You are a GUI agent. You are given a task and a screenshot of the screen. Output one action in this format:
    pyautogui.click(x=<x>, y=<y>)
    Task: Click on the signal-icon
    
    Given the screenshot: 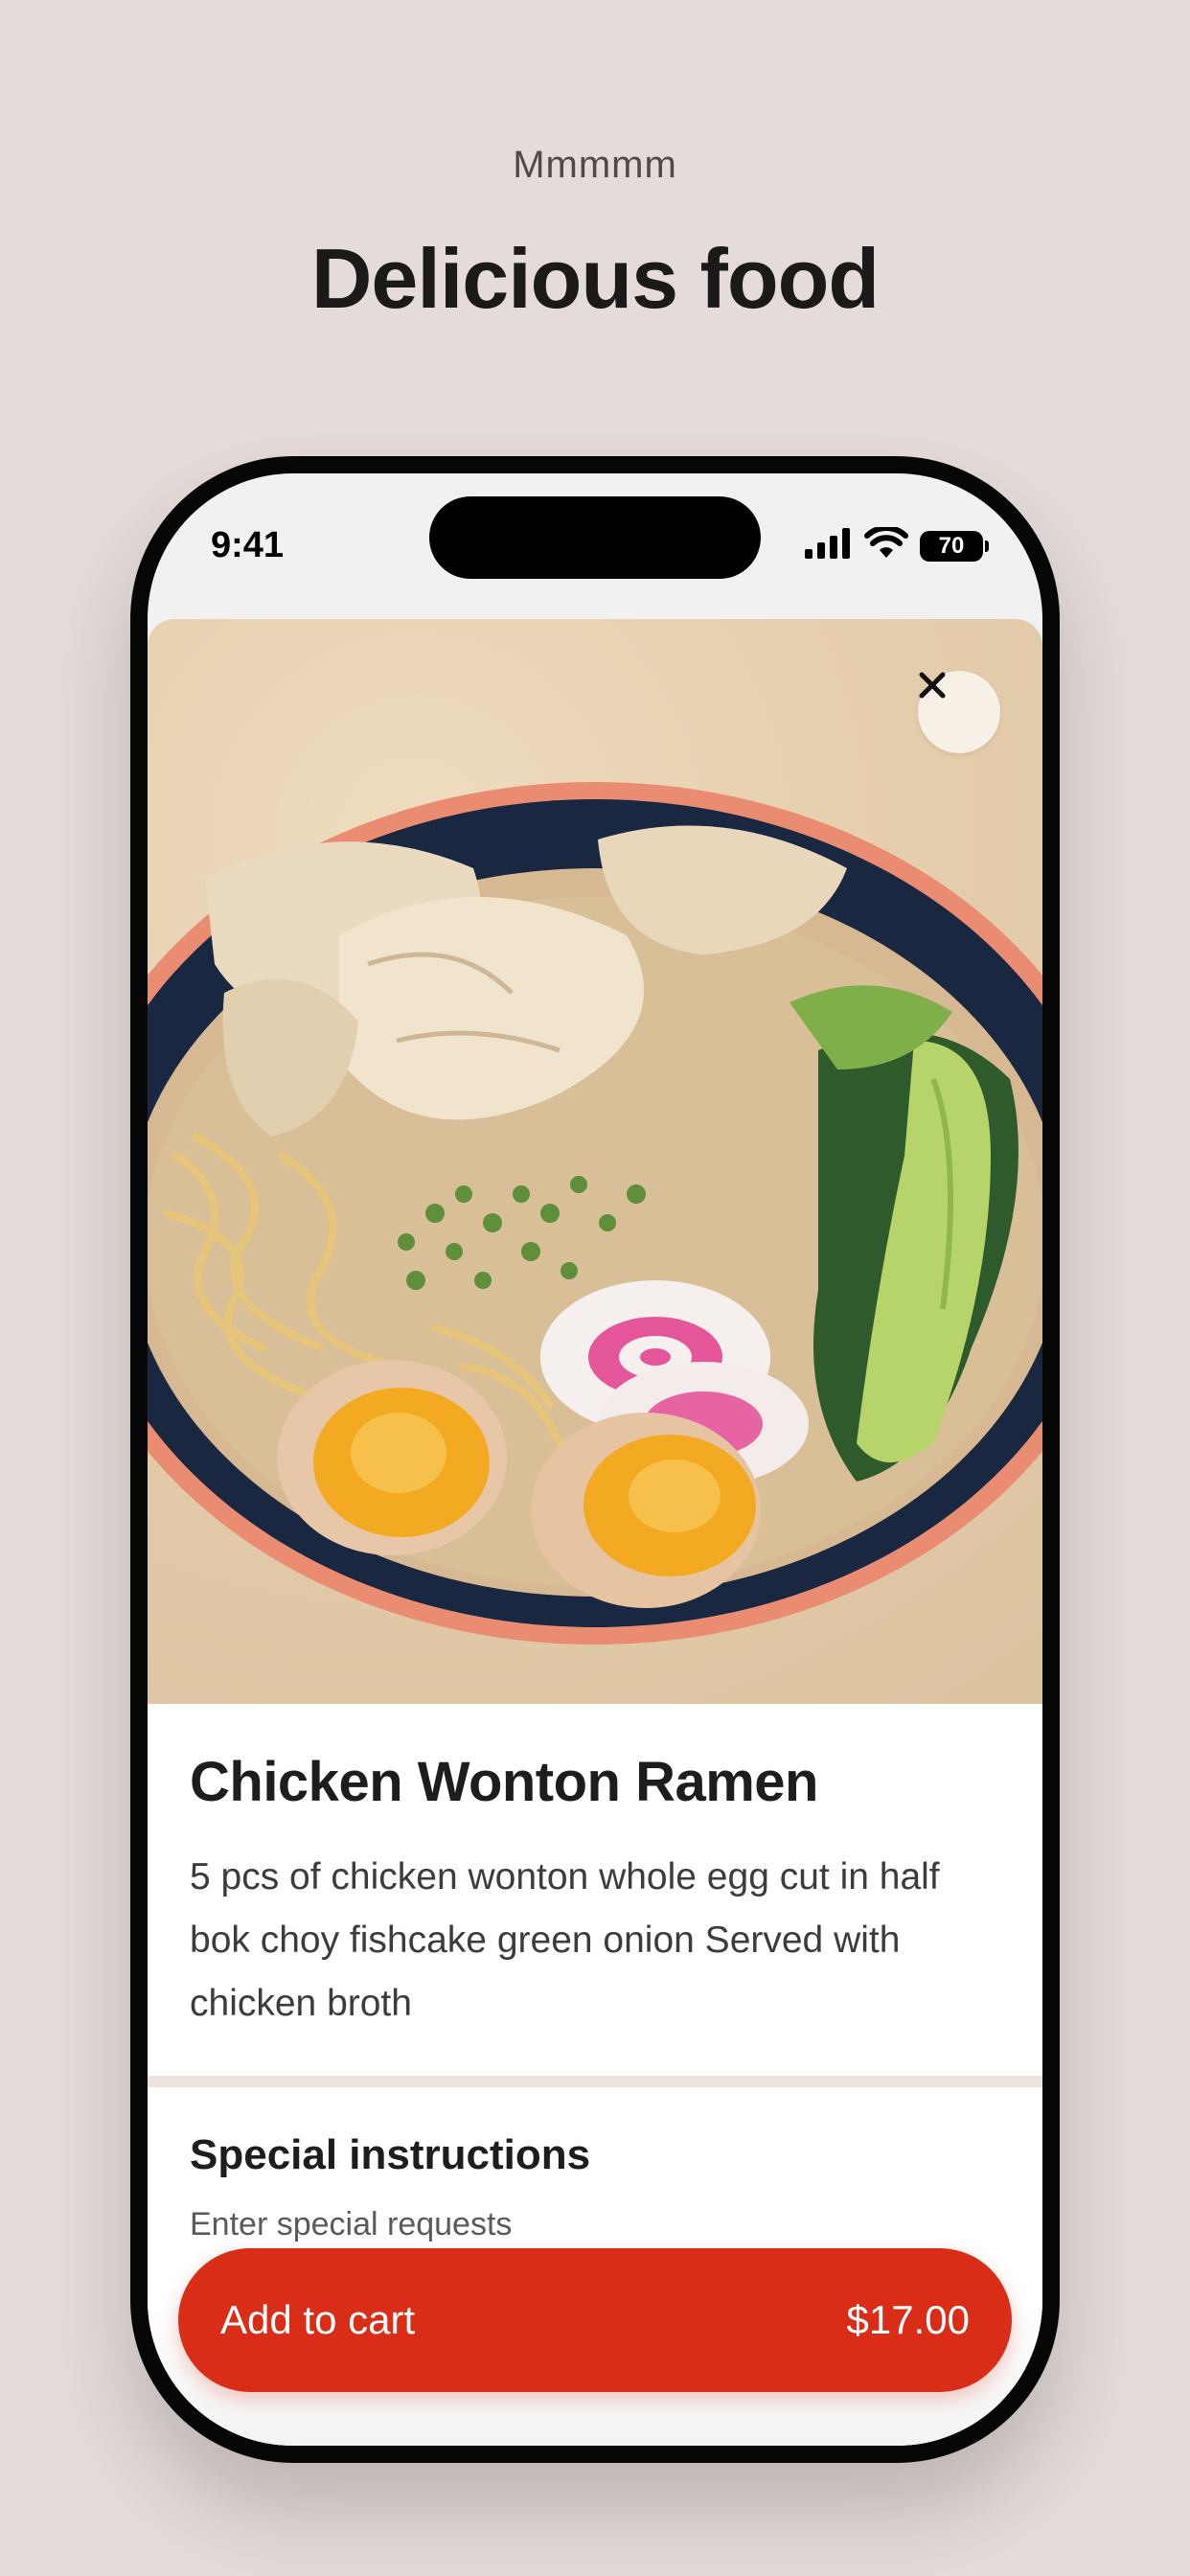 What is the action you would take?
    pyautogui.click(x=829, y=546)
    